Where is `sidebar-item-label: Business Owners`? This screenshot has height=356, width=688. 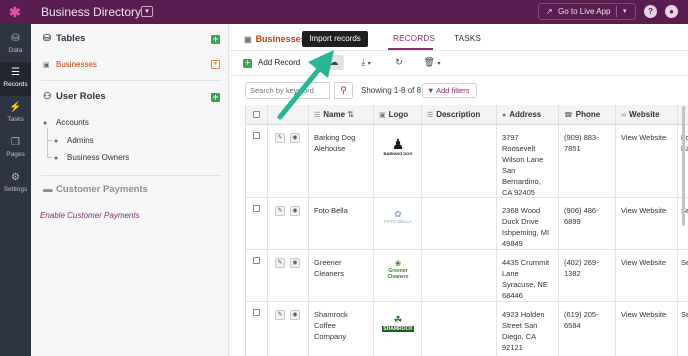 sidebar-item-label: Business Owners is located at coordinates (98, 157).